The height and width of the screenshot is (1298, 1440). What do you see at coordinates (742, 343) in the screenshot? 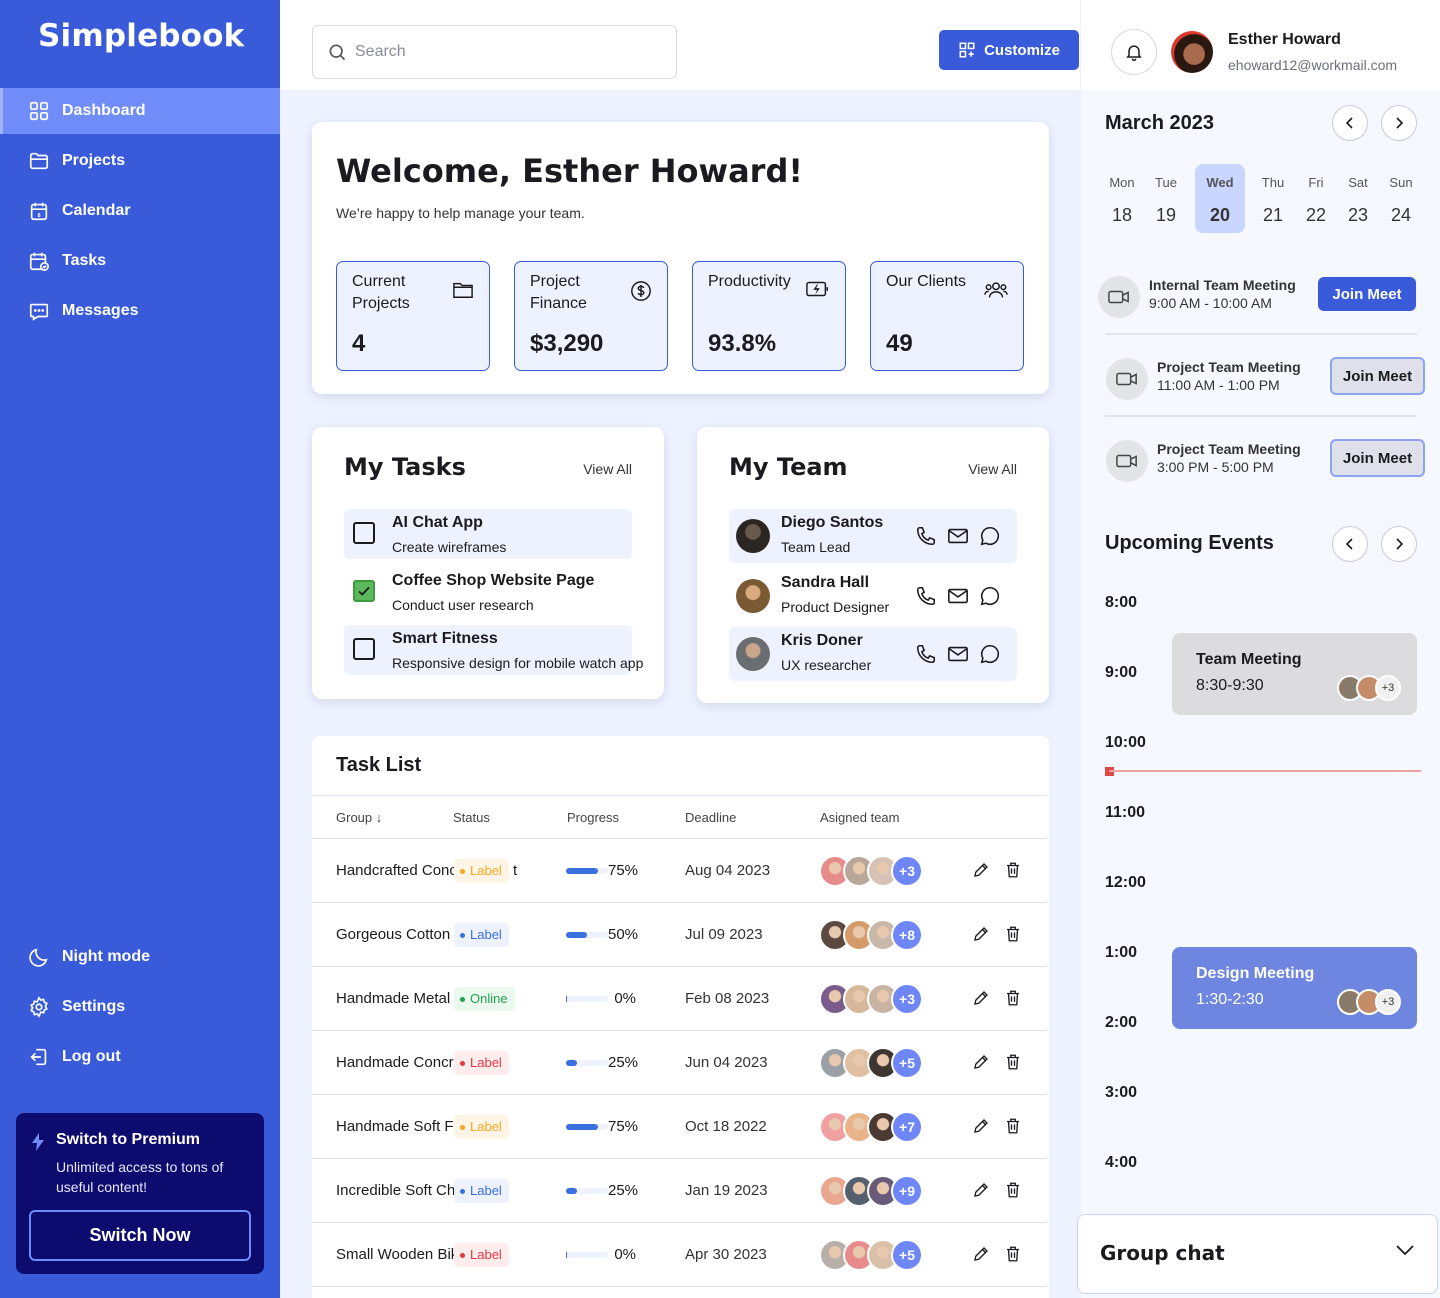
I see `stat-value: 93.8%` at bounding box center [742, 343].